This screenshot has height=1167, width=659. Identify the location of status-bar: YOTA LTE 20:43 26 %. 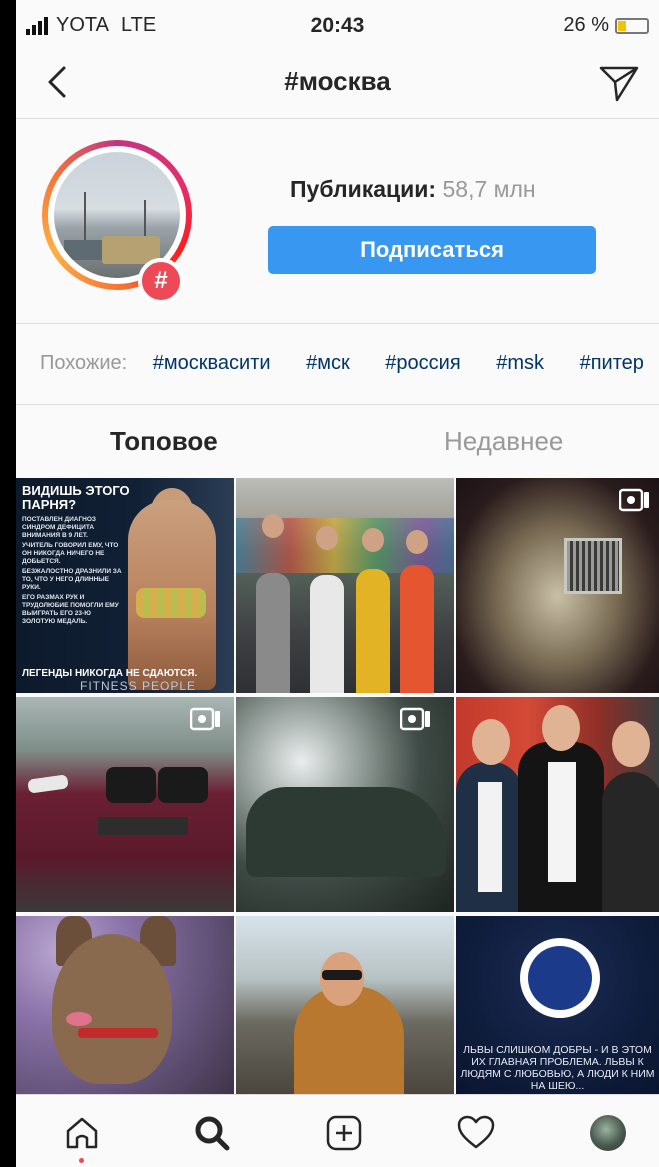
(337, 25).